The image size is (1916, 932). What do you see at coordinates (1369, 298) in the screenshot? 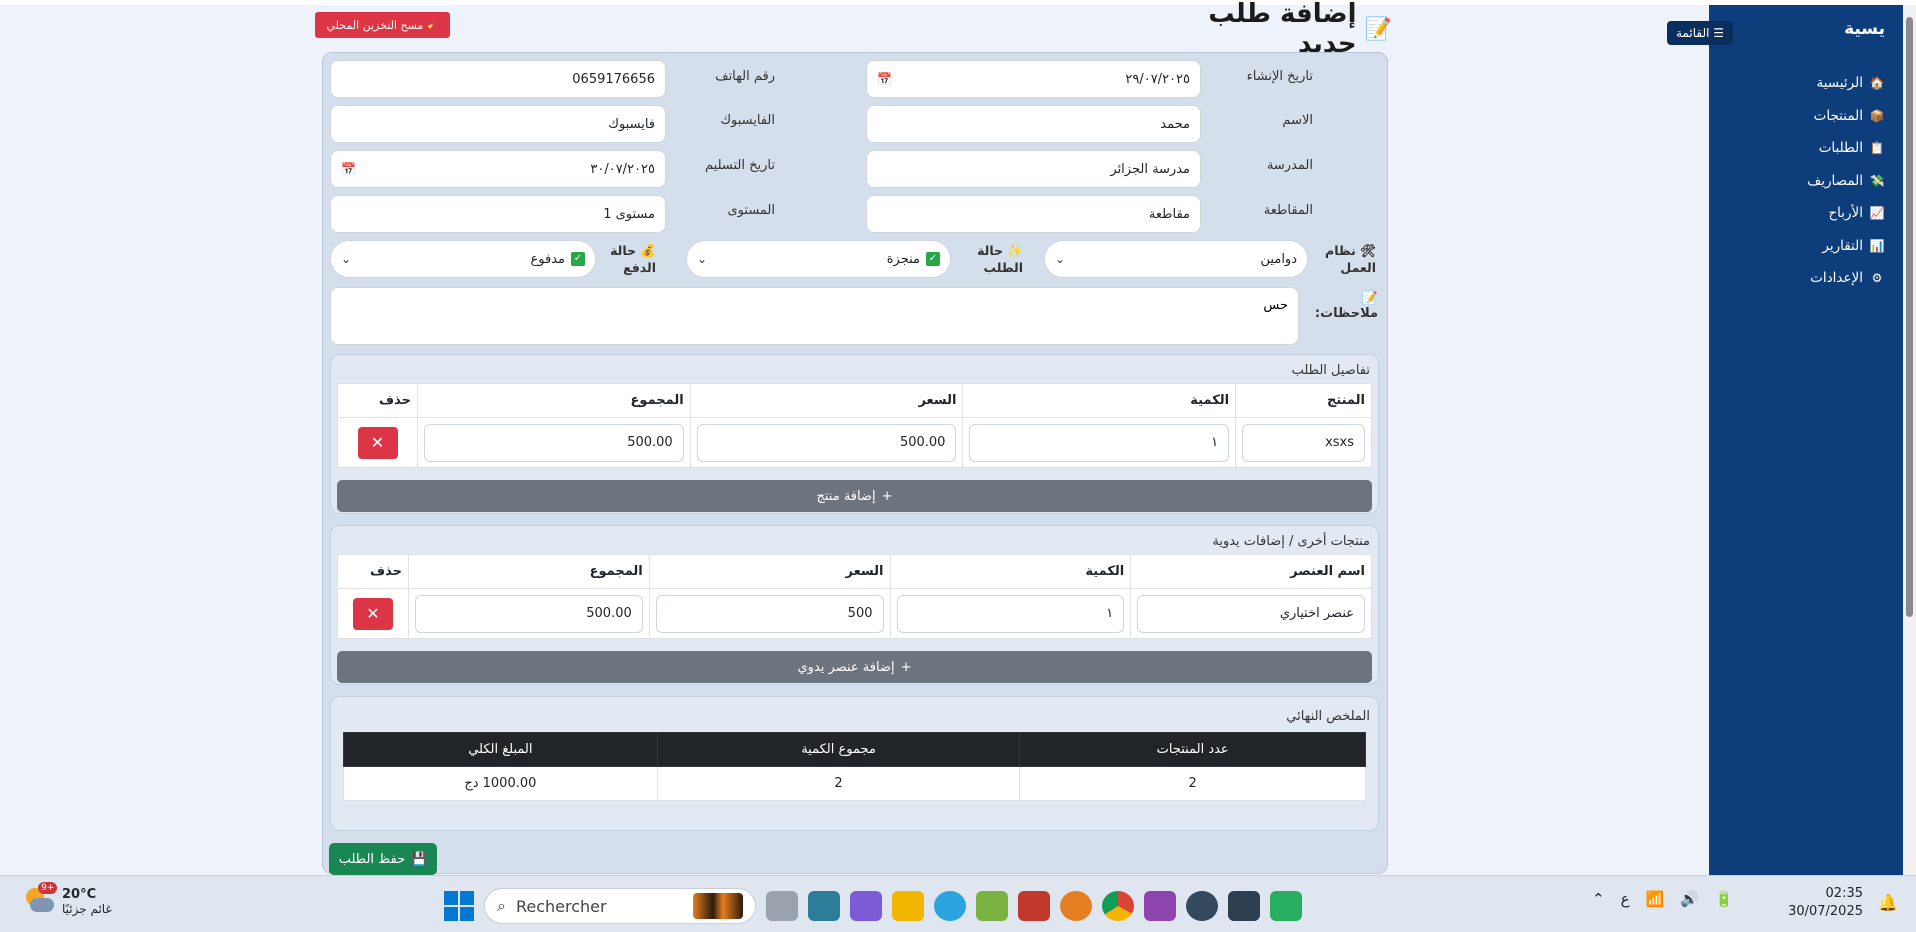
I see `memo-icon: 📝` at bounding box center [1369, 298].